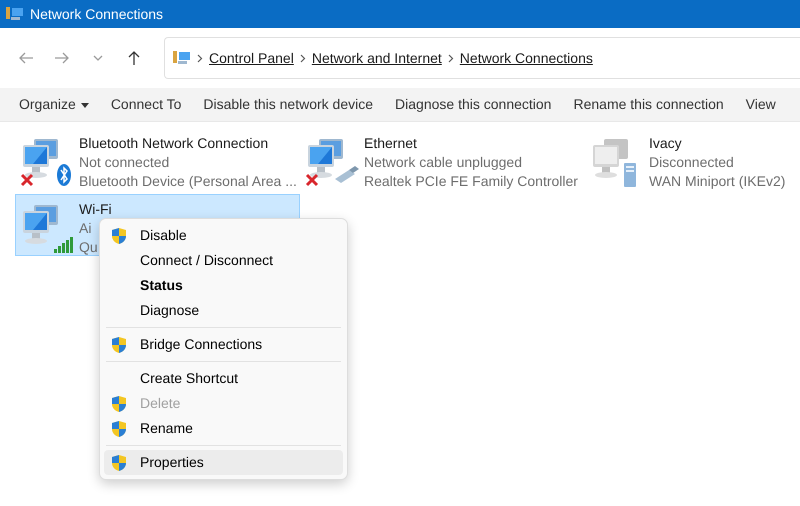 The height and width of the screenshot is (506, 800). What do you see at coordinates (666, 143) in the screenshot?
I see `connection-name: Ivacy` at bounding box center [666, 143].